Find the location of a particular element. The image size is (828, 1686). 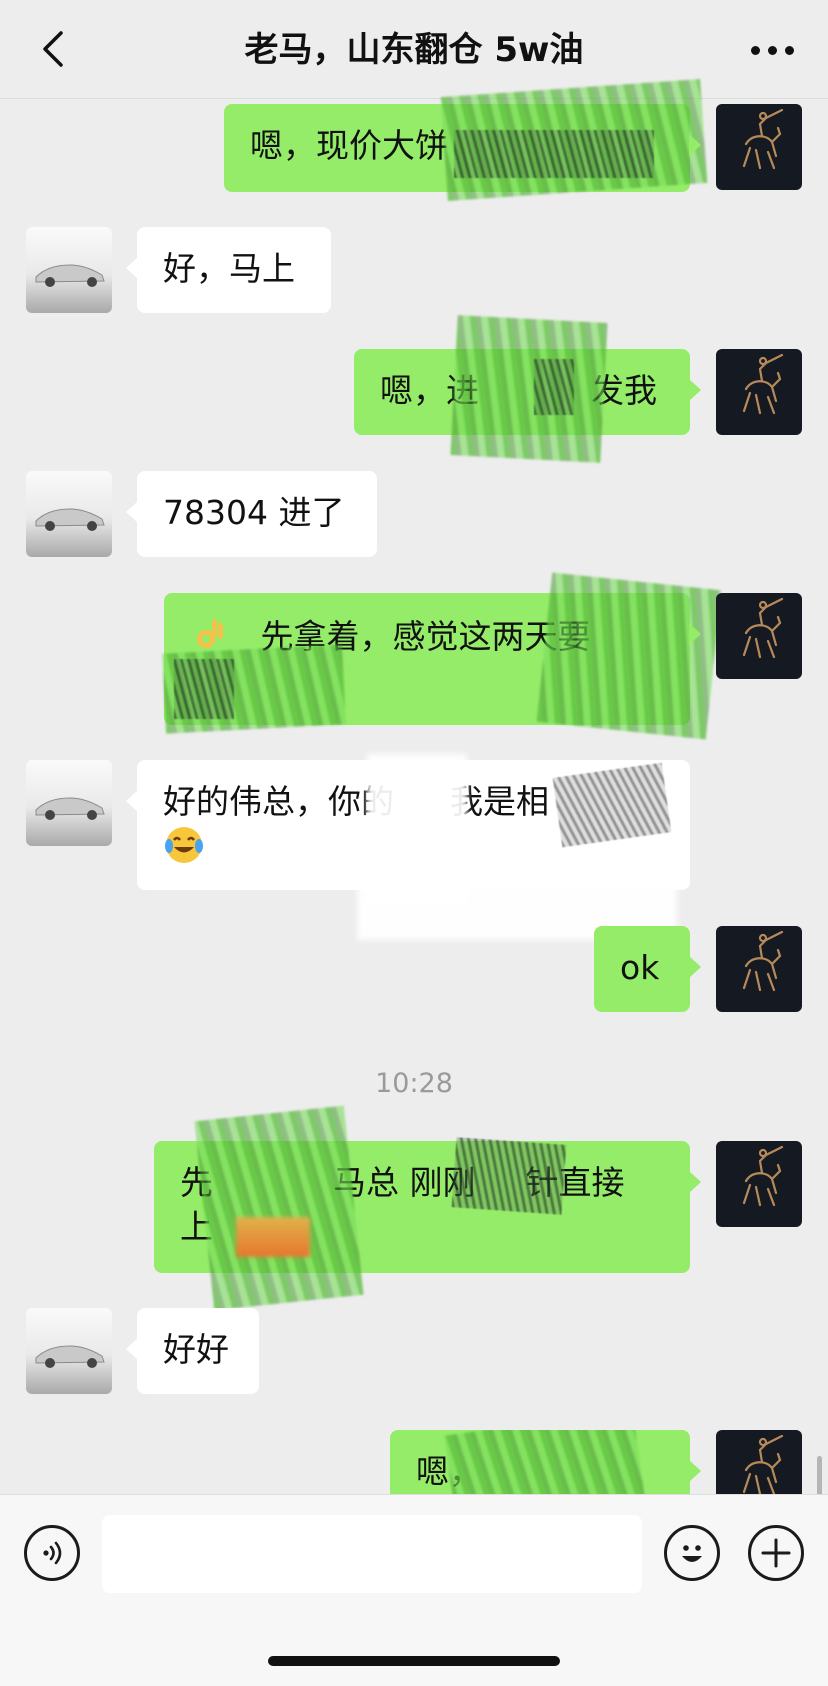

message-bubble-outgoing: 嗯，我 is located at coordinates (545, 1462).